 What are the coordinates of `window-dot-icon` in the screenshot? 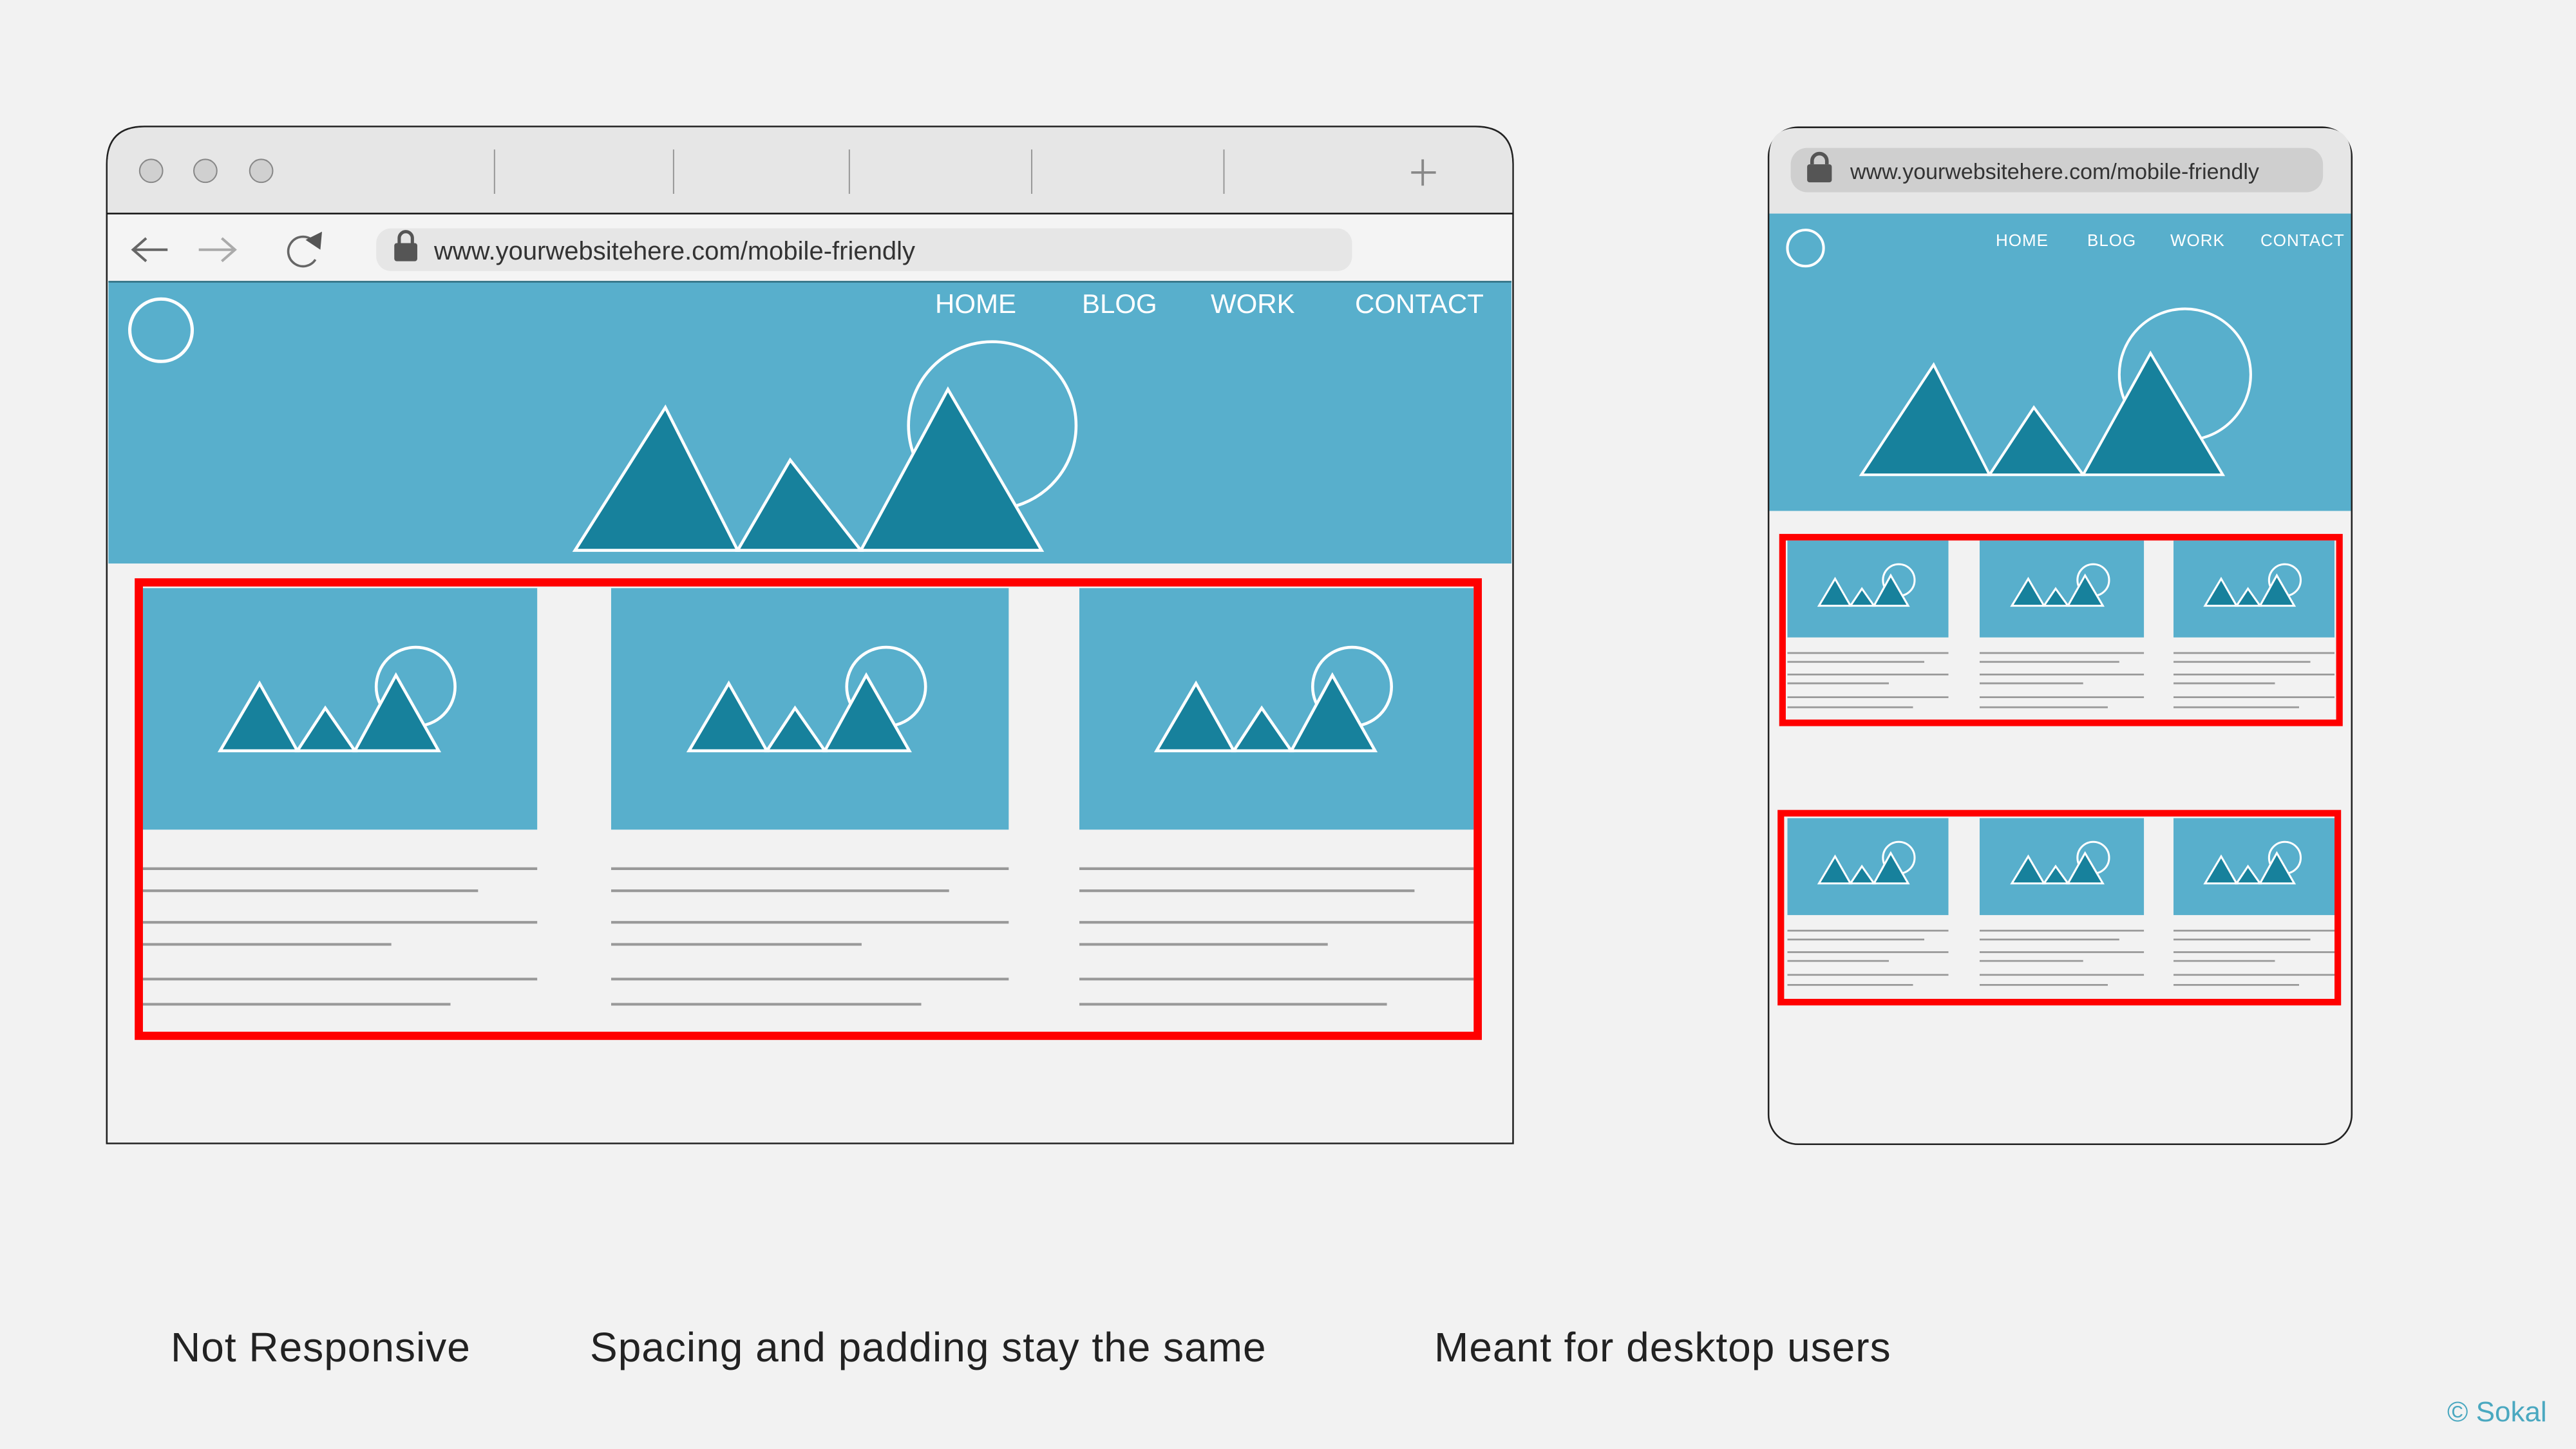 It's located at (206, 171).